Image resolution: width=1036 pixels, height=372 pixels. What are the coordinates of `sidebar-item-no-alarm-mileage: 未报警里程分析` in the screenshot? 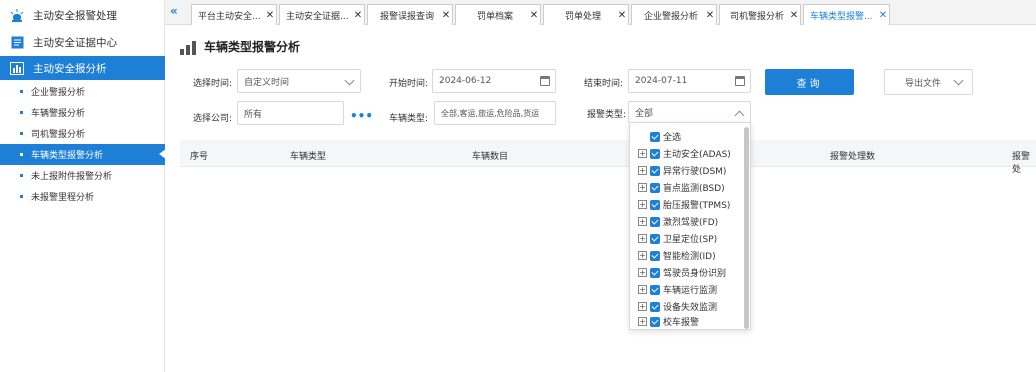 It's located at (82, 196).